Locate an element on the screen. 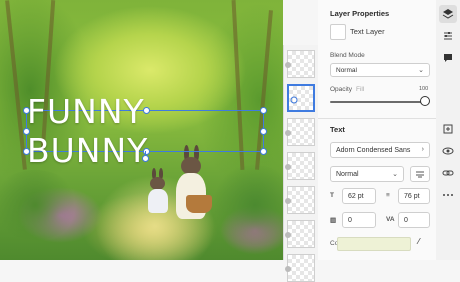  opacity-value: 100 is located at coordinates (424, 89).